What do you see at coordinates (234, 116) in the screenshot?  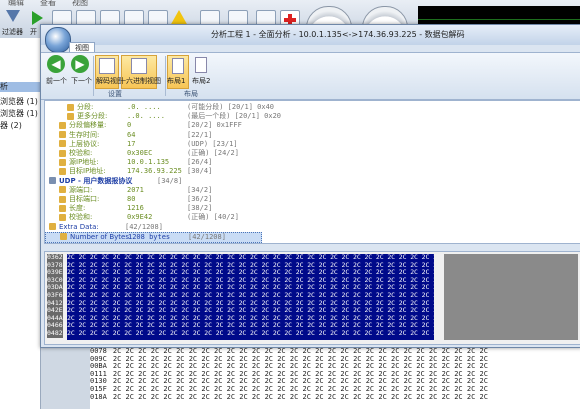 I see `tree-field-info: (最后一个段) [20/1] 0x20` at bounding box center [234, 116].